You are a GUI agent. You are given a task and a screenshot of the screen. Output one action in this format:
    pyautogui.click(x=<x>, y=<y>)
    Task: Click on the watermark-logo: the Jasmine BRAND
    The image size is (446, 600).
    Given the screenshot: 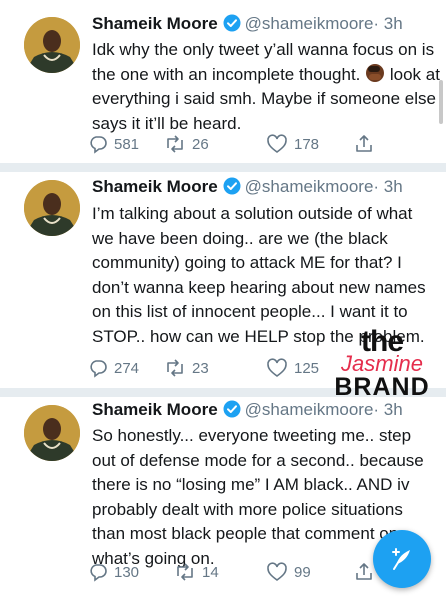 What is the action you would take?
    pyautogui.click(x=382, y=363)
    